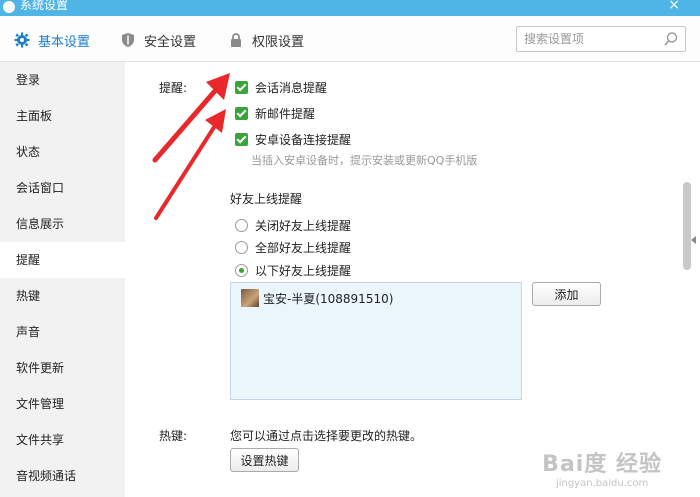 This screenshot has height=497, width=700. I want to click on chat-message-reminder-checkbox: 会话消息提醒, so click(281, 87).